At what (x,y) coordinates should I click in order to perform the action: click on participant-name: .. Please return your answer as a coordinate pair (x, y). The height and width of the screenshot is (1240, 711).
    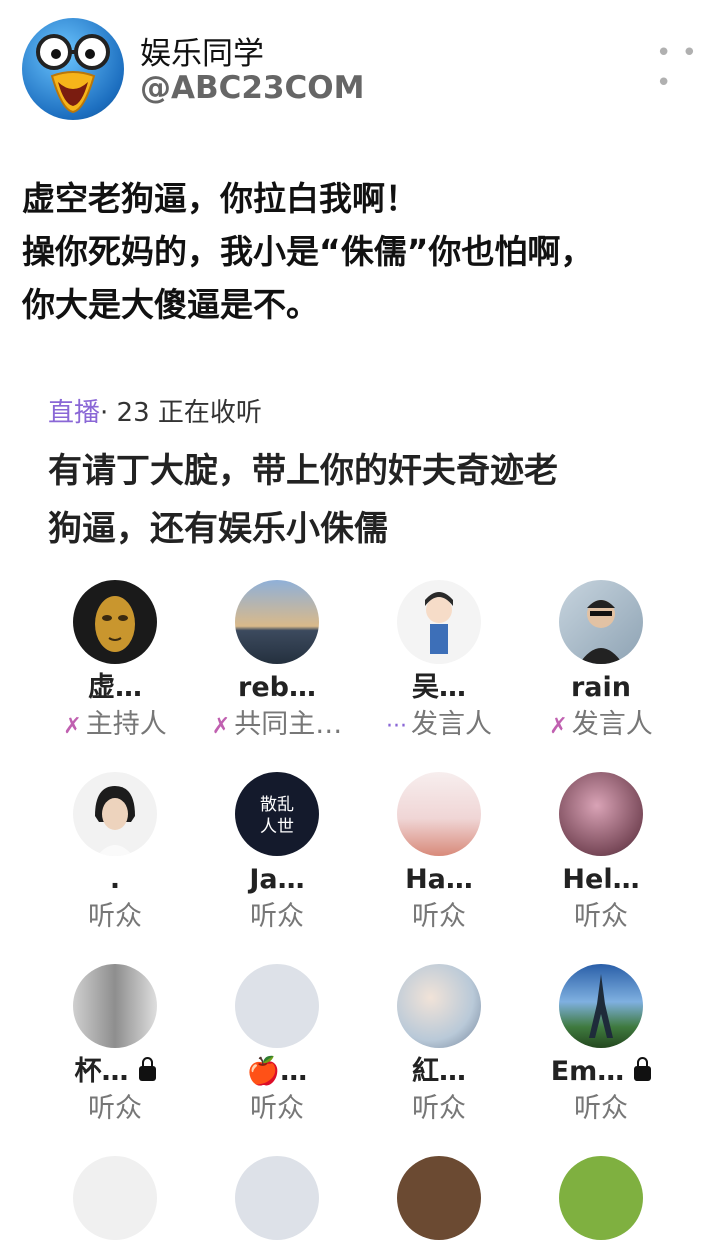
    Looking at the image, I should click on (115, 879).